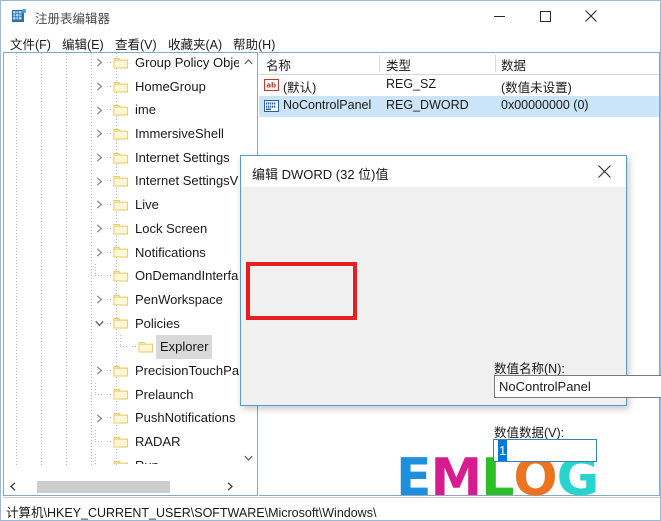  I want to click on value-name: NoControlPanel, so click(327, 105).